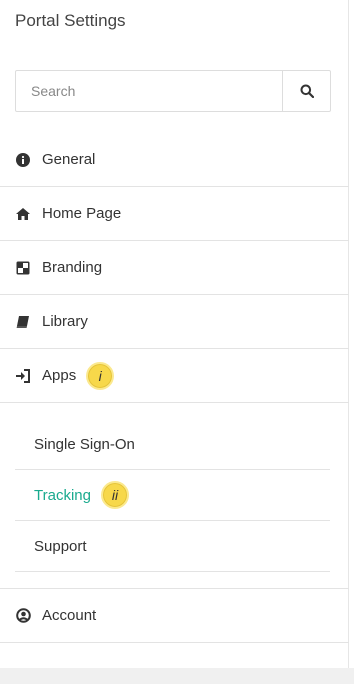 This screenshot has width=354, height=684. What do you see at coordinates (100, 375) in the screenshot?
I see `annotation-badge: i` at bounding box center [100, 375].